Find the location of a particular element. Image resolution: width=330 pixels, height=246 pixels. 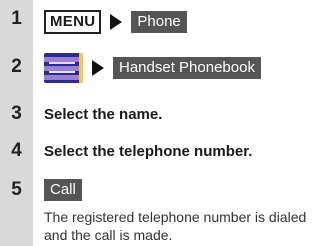

step-4: Select the telephone number. is located at coordinates (148, 151).